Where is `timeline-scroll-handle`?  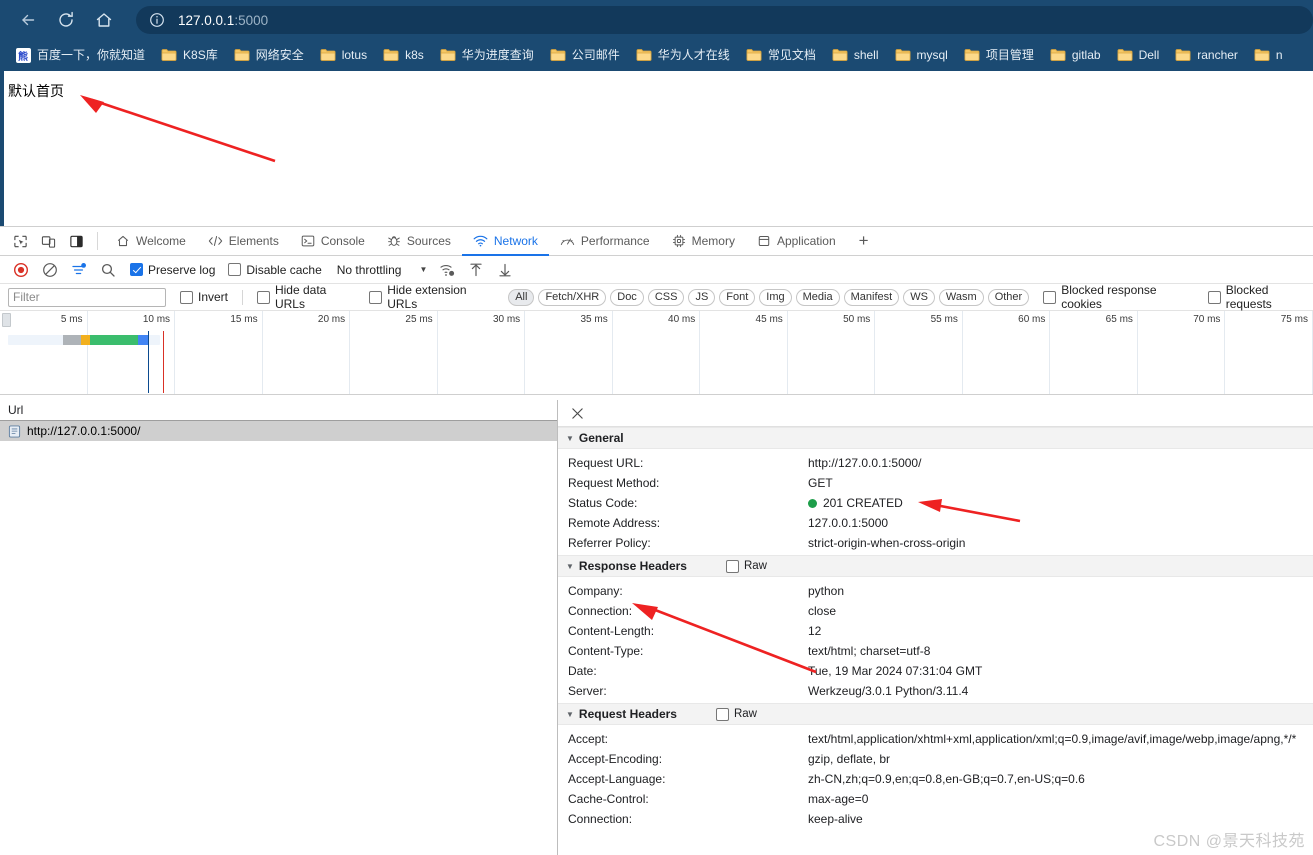 timeline-scroll-handle is located at coordinates (6, 320).